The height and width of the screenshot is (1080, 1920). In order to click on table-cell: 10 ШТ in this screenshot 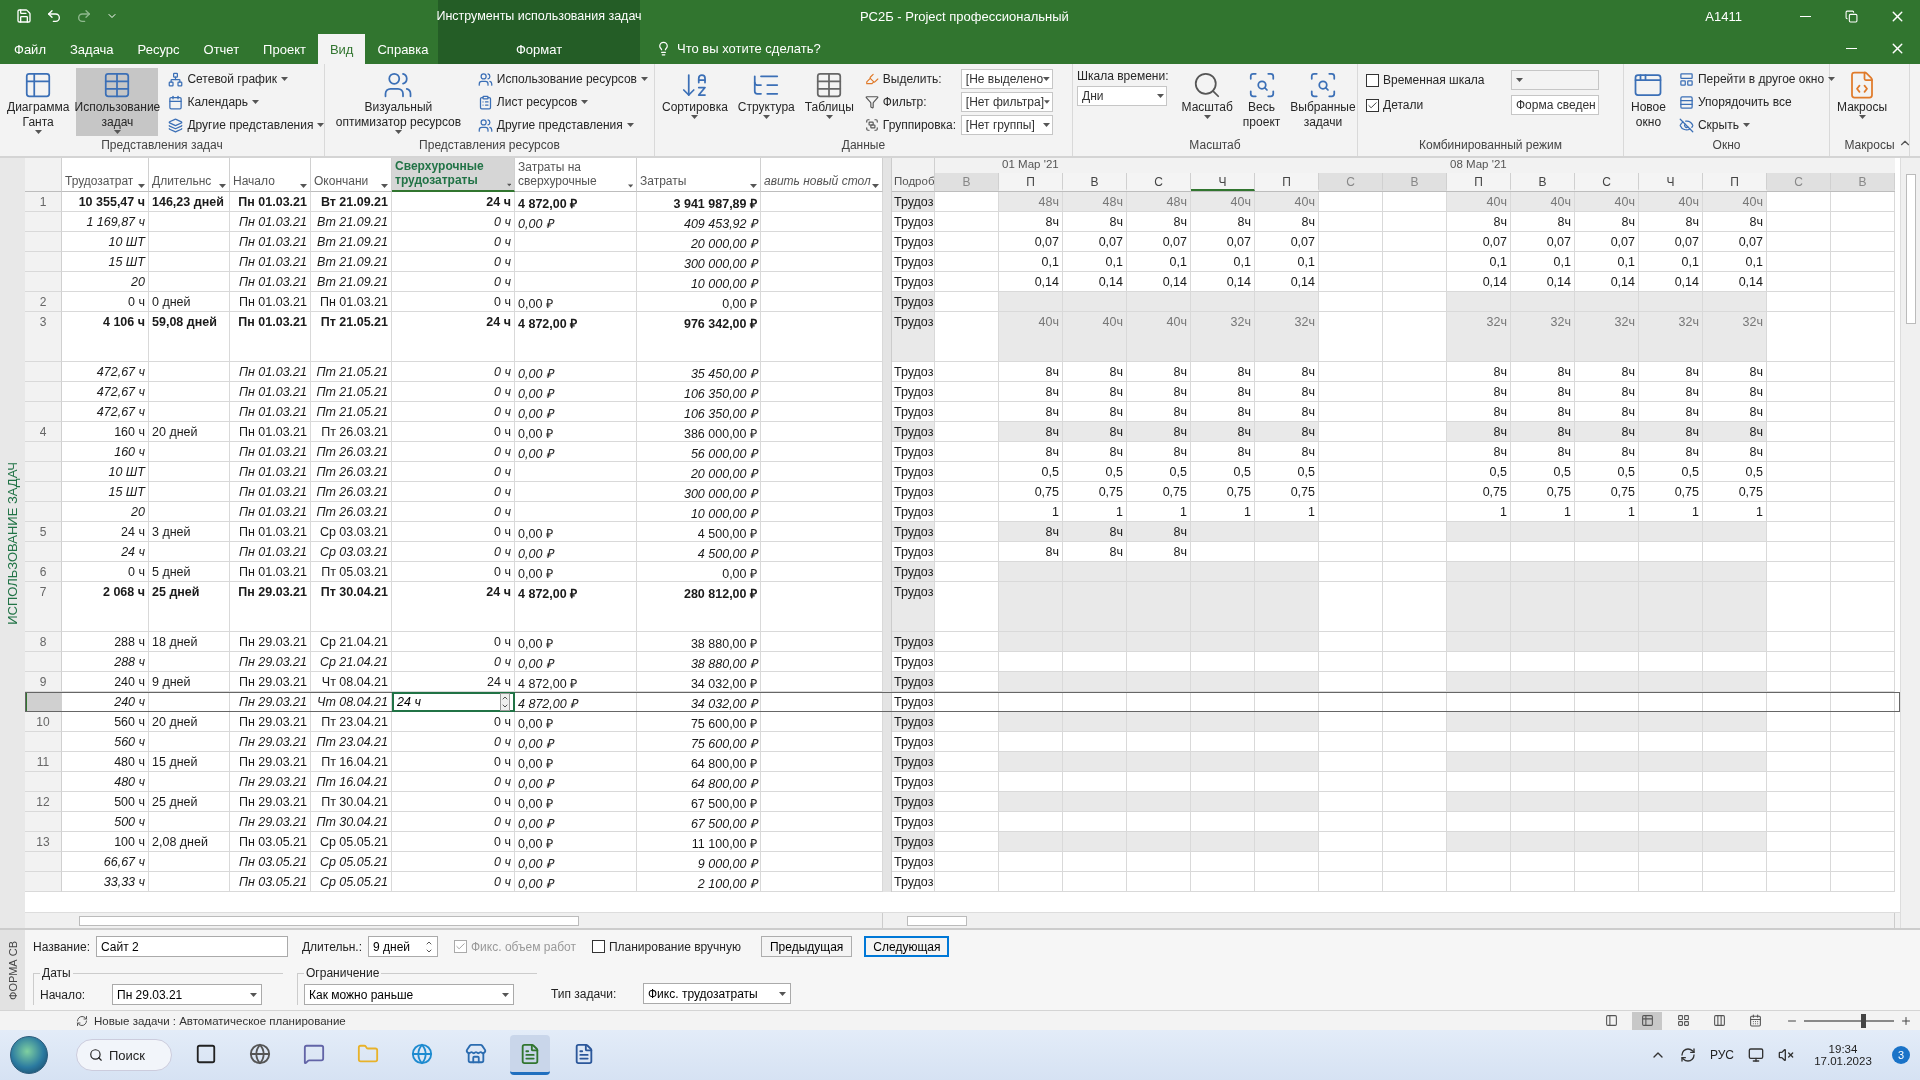, I will do `click(105, 242)`.